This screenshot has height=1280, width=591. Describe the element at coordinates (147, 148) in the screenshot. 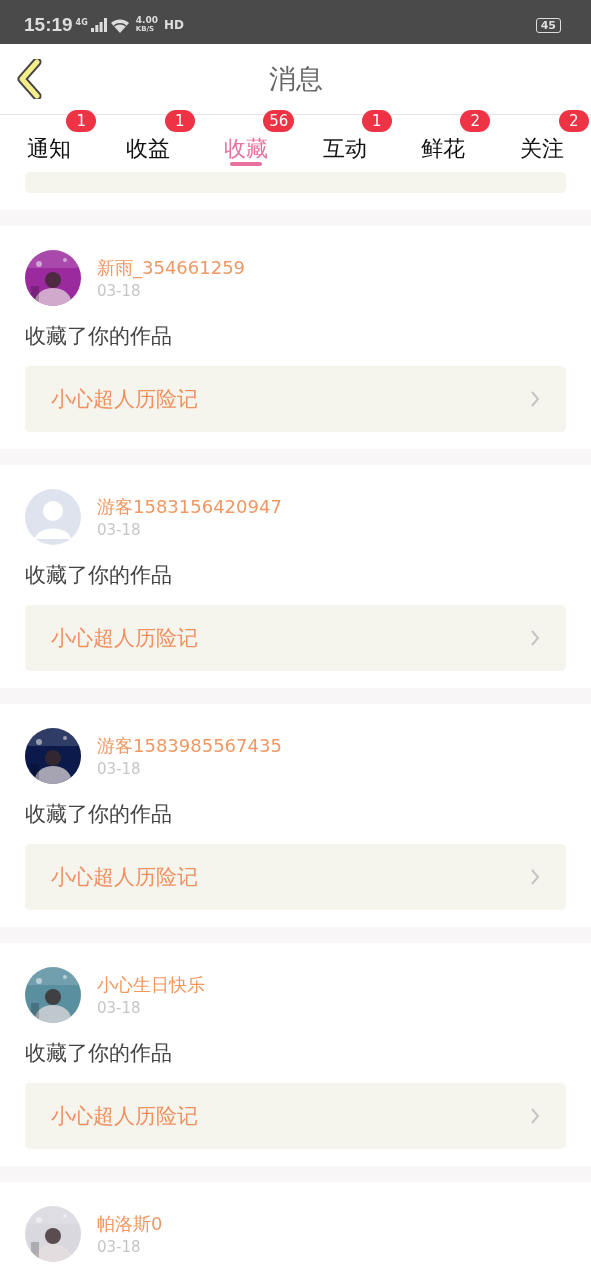

I see `tab: 收益` at that location.